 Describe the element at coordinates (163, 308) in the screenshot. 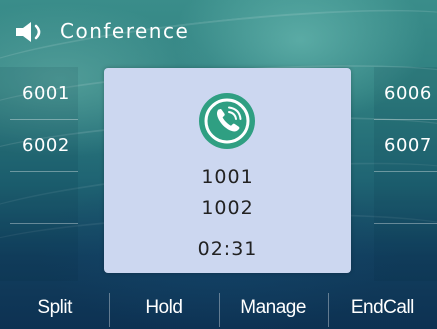

I see `hold-button: Hold` at that location.